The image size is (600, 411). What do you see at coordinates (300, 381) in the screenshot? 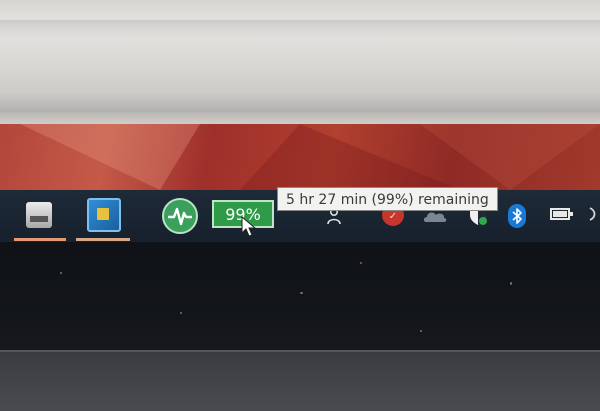
I see `laptop-bezel` at bounding box center [300, 381].